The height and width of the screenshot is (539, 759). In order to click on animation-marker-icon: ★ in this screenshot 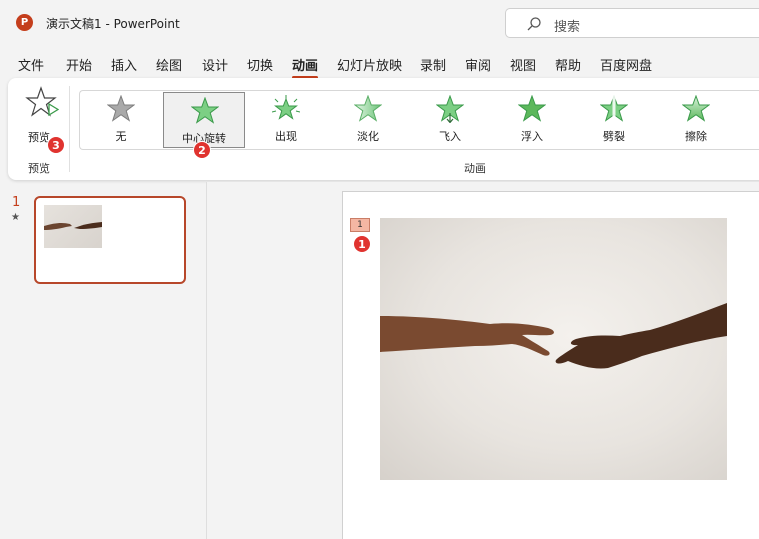, I will do `click(15, 217)`.